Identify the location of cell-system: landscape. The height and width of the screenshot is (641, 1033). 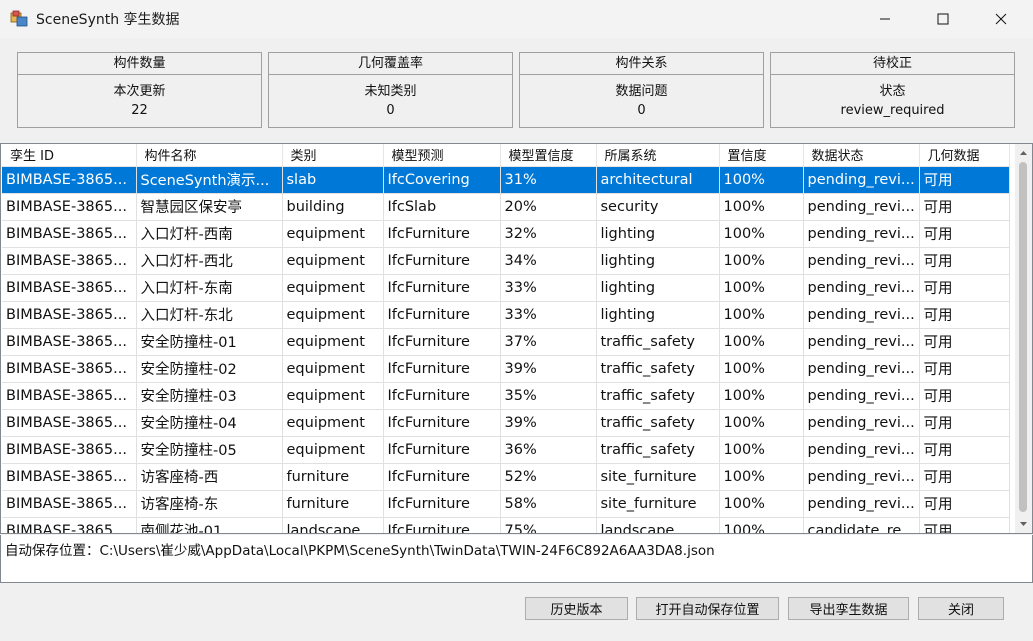
(658, 525).